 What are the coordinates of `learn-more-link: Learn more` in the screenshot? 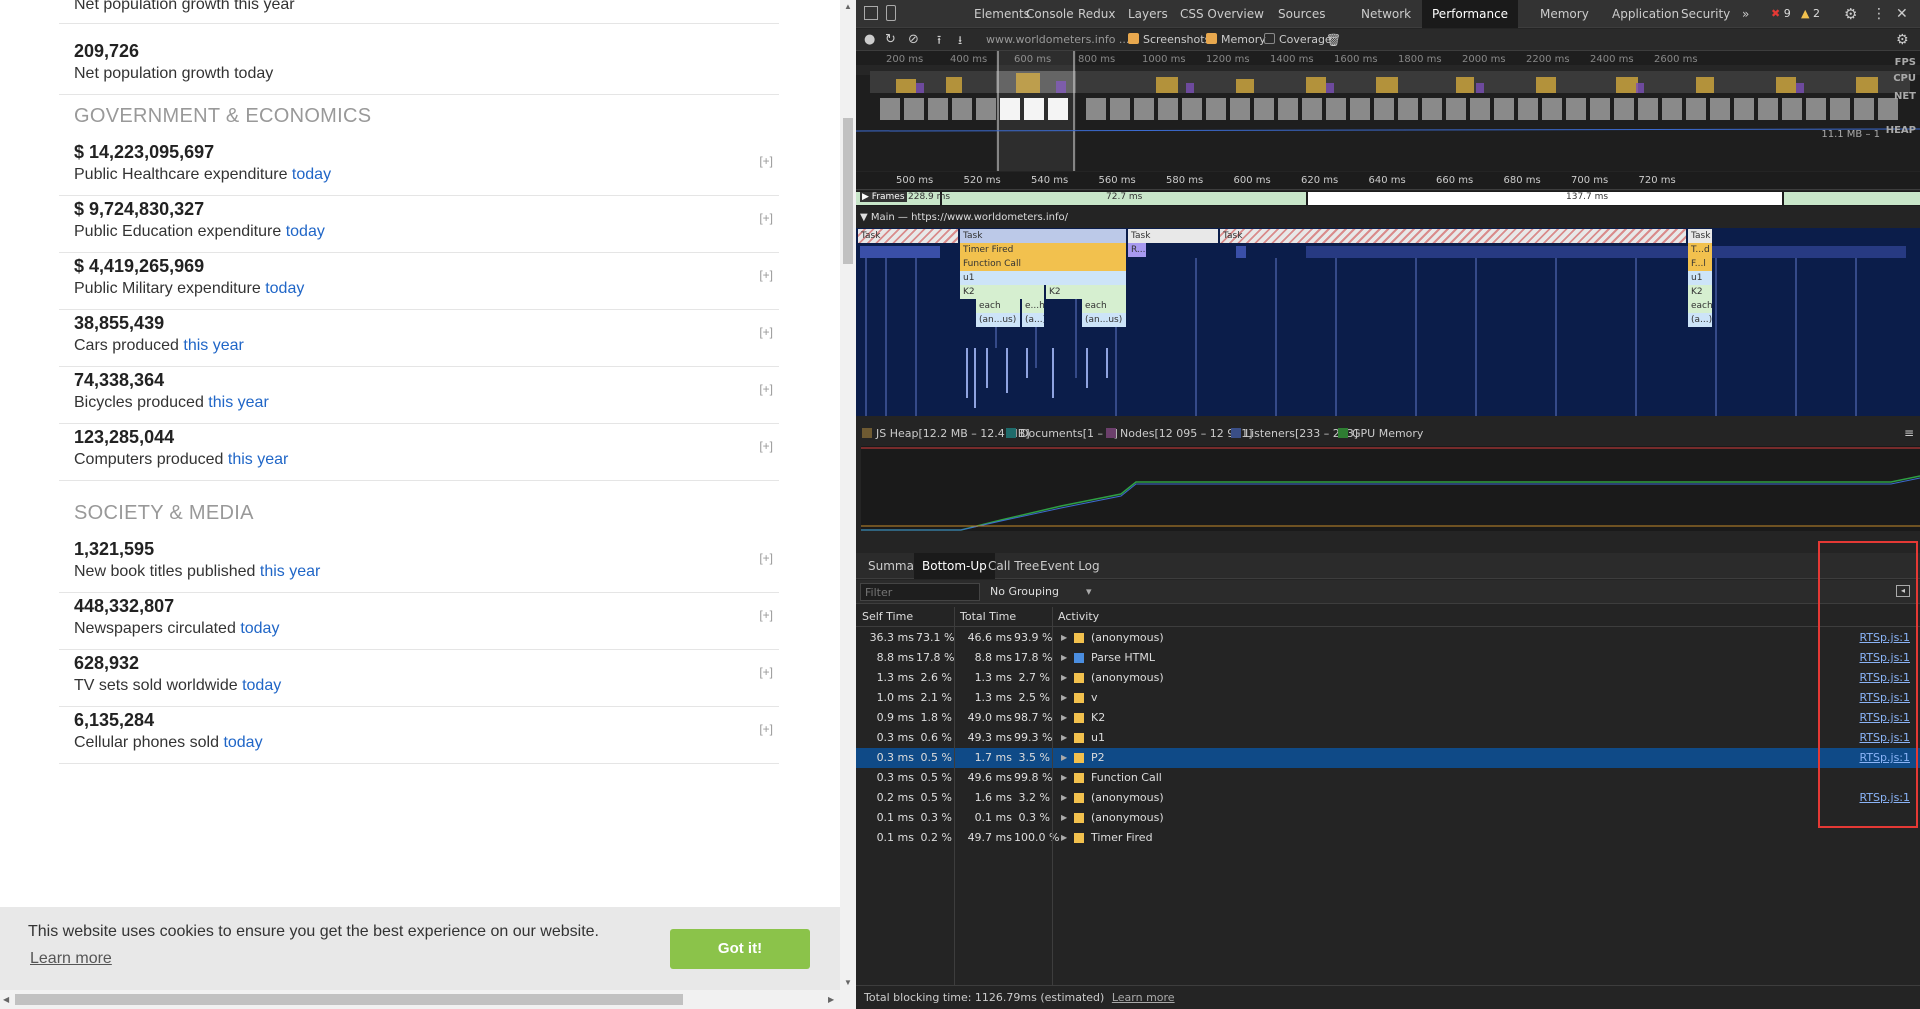 It's located at (1143, 997).